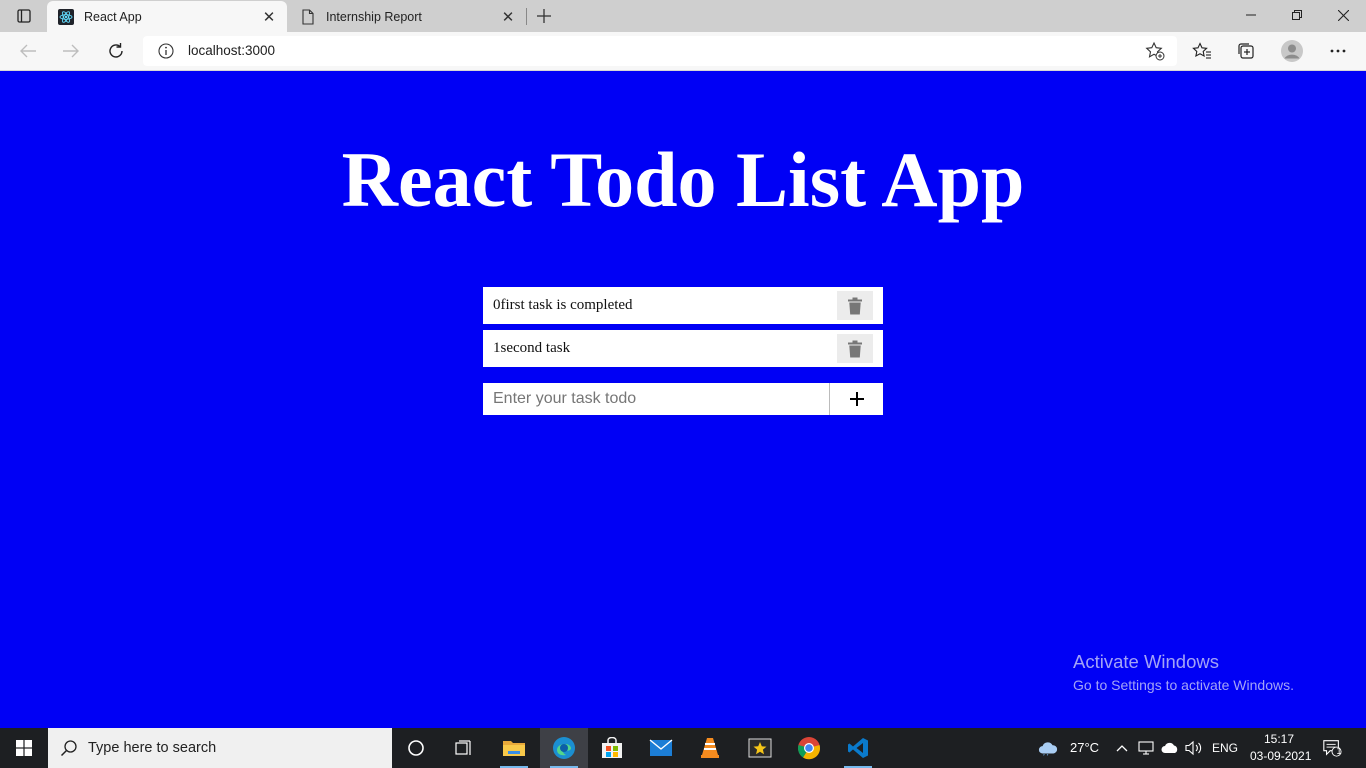 Image resolution: width=1366 pixels, height=768 pixels. I want to click on vlc-icon, so click(710, 748).